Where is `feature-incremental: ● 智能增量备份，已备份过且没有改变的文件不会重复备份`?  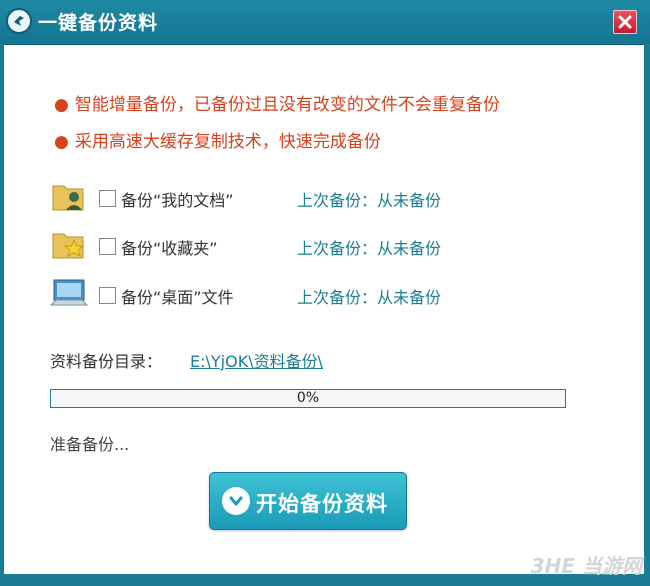 feature-incremental: ● 智能增量备份，已备份过且没有改变的文件不会重复备份 is located at coordinates (277, 102).